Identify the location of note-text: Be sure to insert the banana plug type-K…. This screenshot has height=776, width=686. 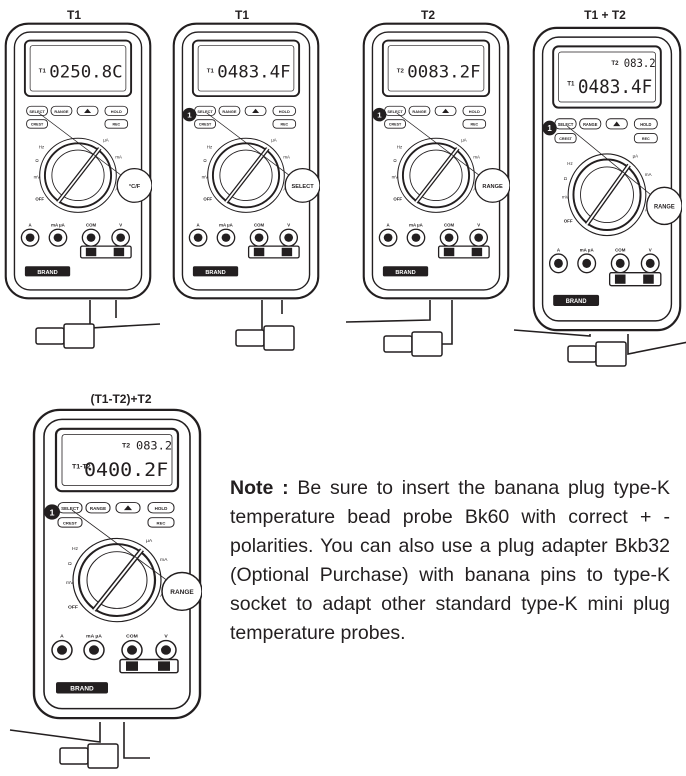
(450, 560).